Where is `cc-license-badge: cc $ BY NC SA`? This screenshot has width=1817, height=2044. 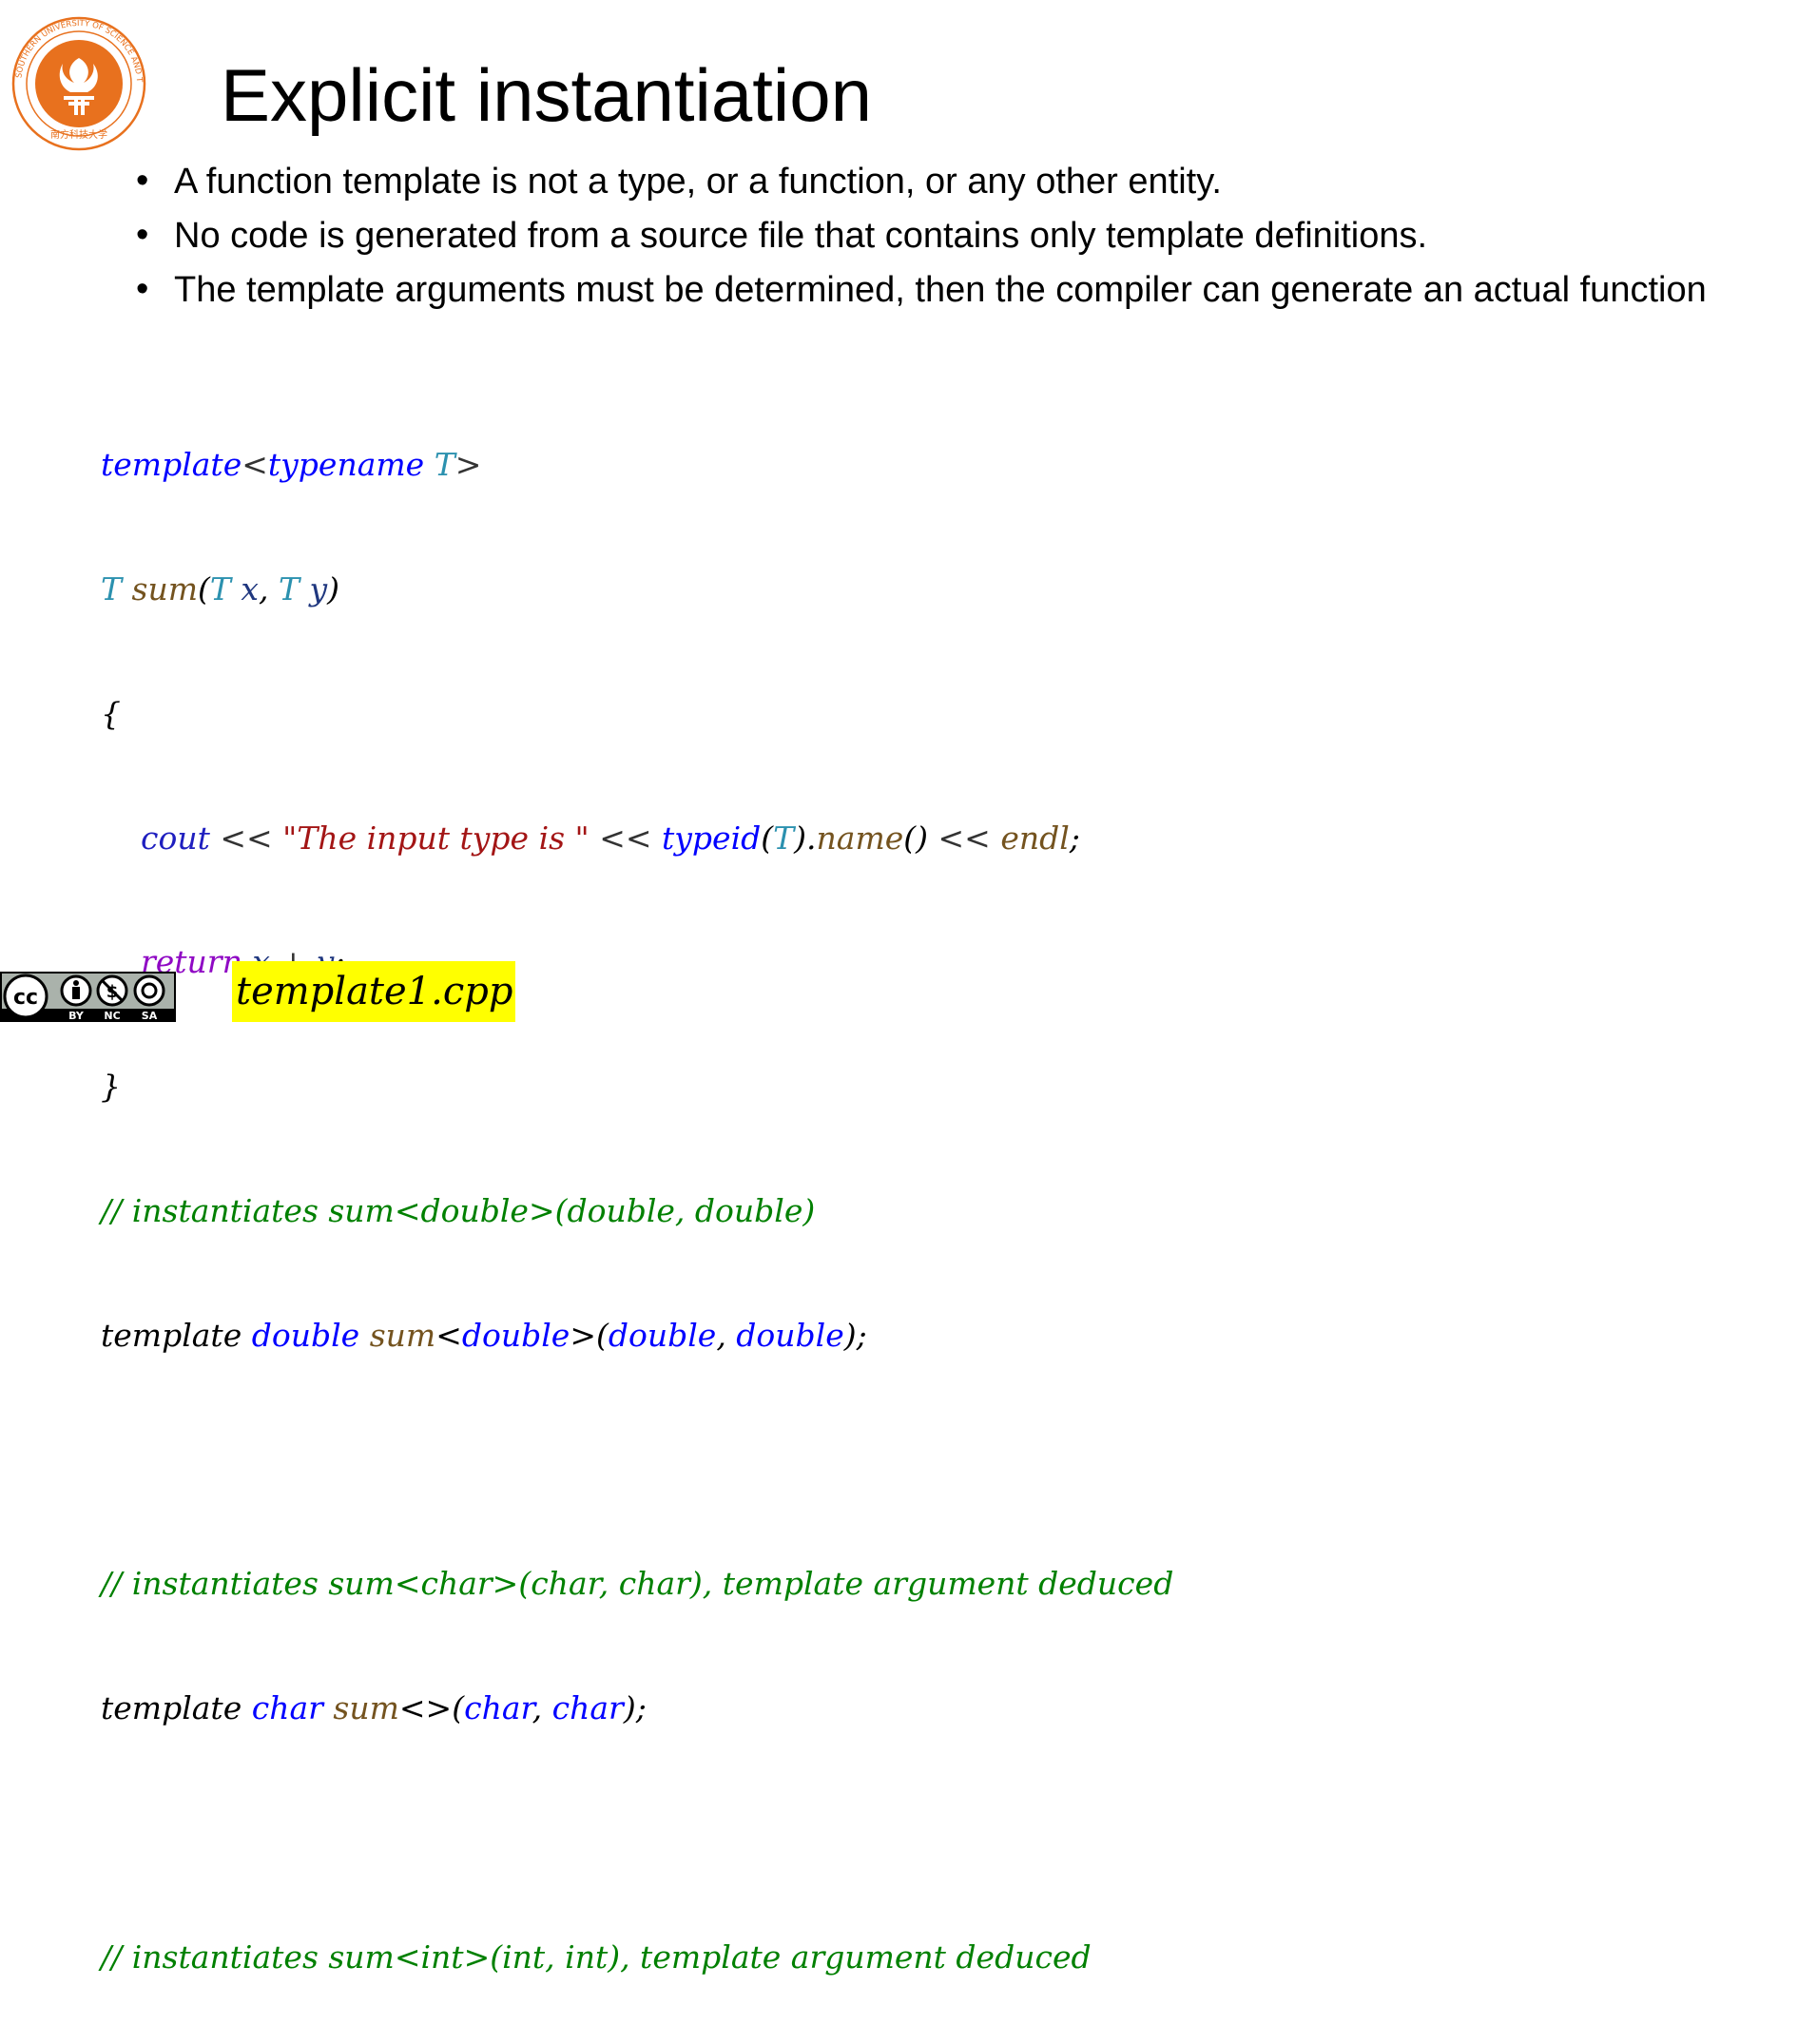
cc-license-badge: cc $ BY NC SA is located at coordinates (88, 997).